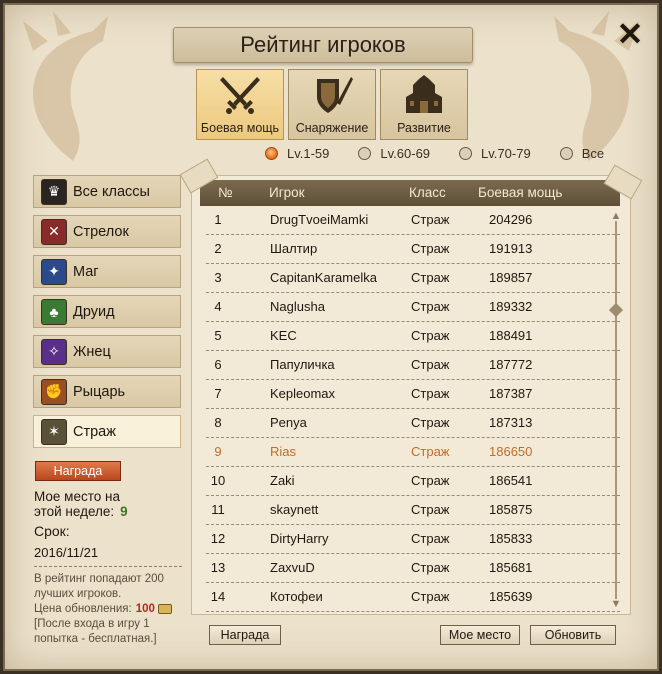 This screenshot has width=662, height=674. Describe the element at coordinates (145, 609) in the screenshot. I see `refresh-cost-value: 100` at that location.